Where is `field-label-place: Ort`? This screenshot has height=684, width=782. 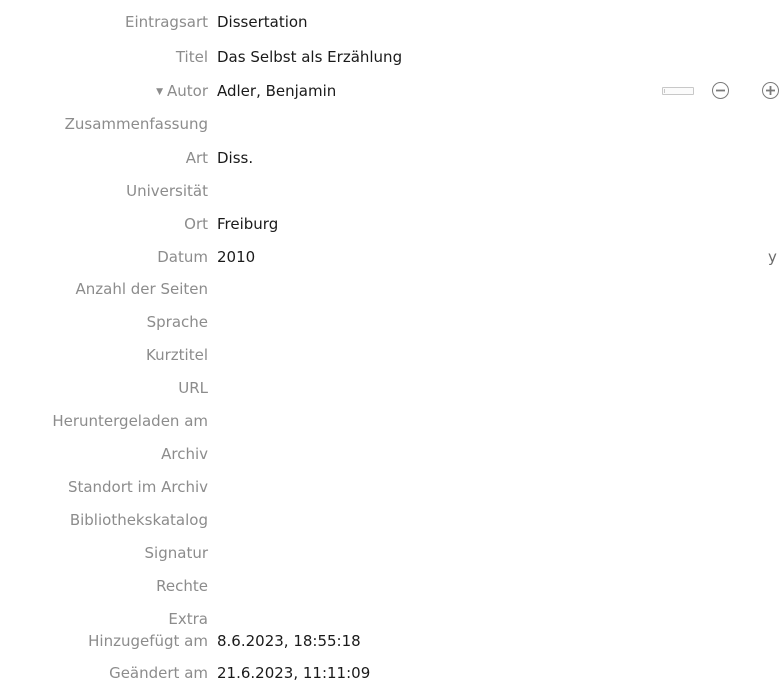 field-label-place: Ort is located at coordinates (196, 224).